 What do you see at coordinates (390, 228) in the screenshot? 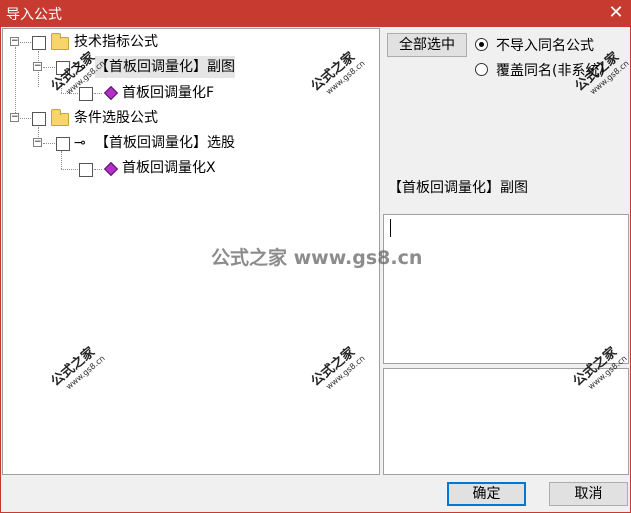
I see `text-caret` at bounding box center [390, 228].